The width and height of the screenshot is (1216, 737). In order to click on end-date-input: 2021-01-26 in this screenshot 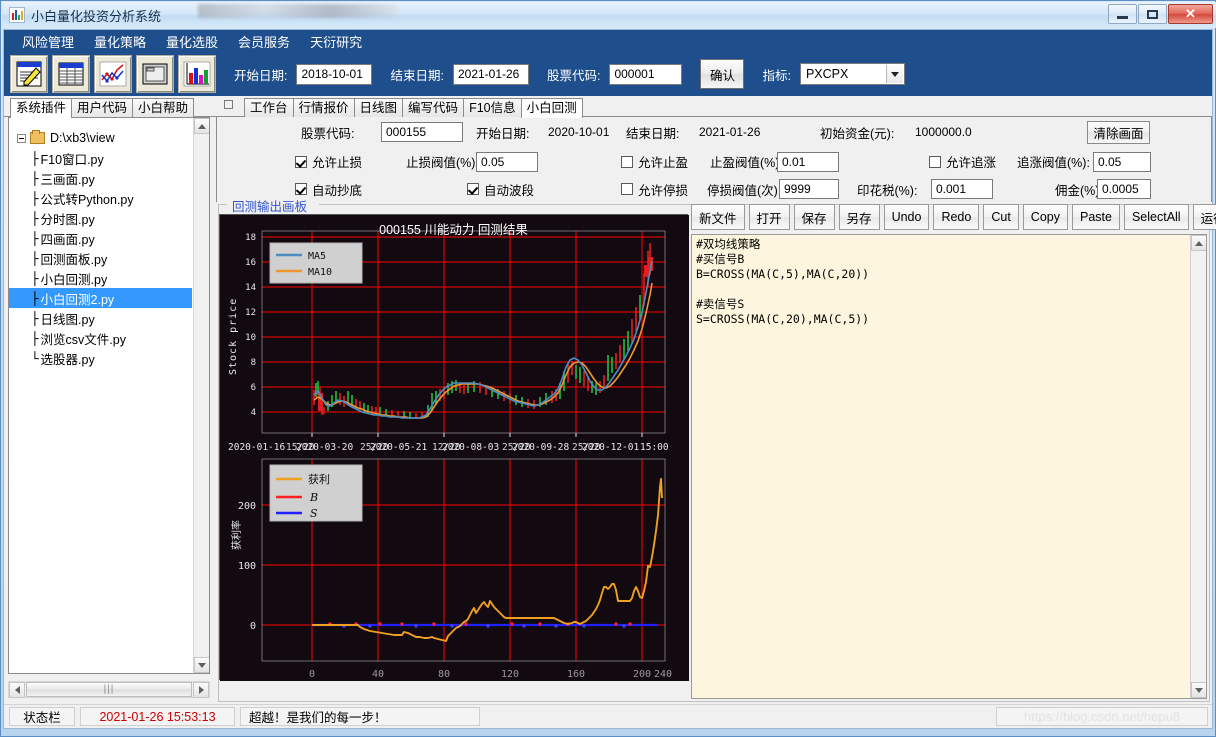, I will do `click(490, 74)`.